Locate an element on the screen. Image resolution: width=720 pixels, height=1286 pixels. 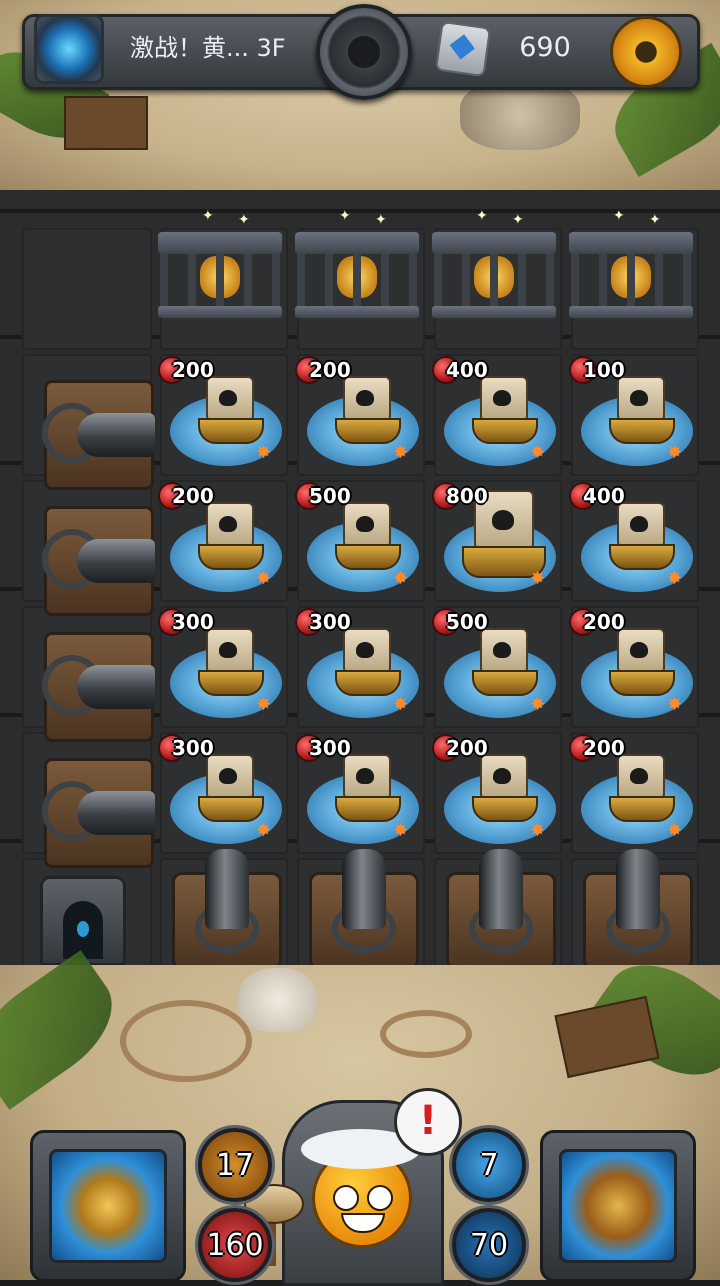
alert-bubble: ! is located at coordinates (428, 1122).